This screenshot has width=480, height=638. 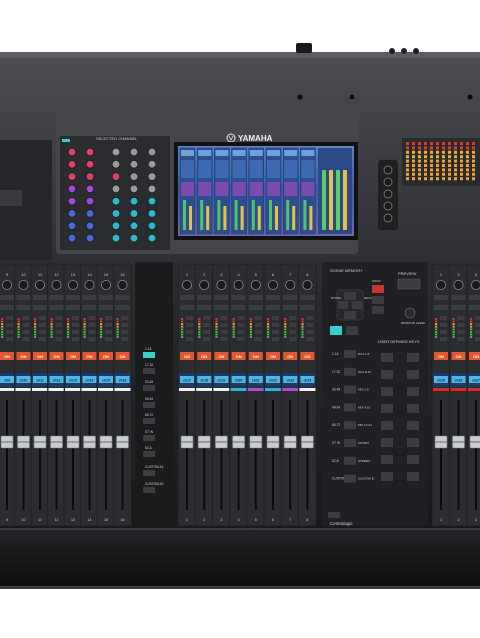 What do you see at coordinates (378, 300) in the screenshot?
I see `inc-button` at bounding box center [378, 300].